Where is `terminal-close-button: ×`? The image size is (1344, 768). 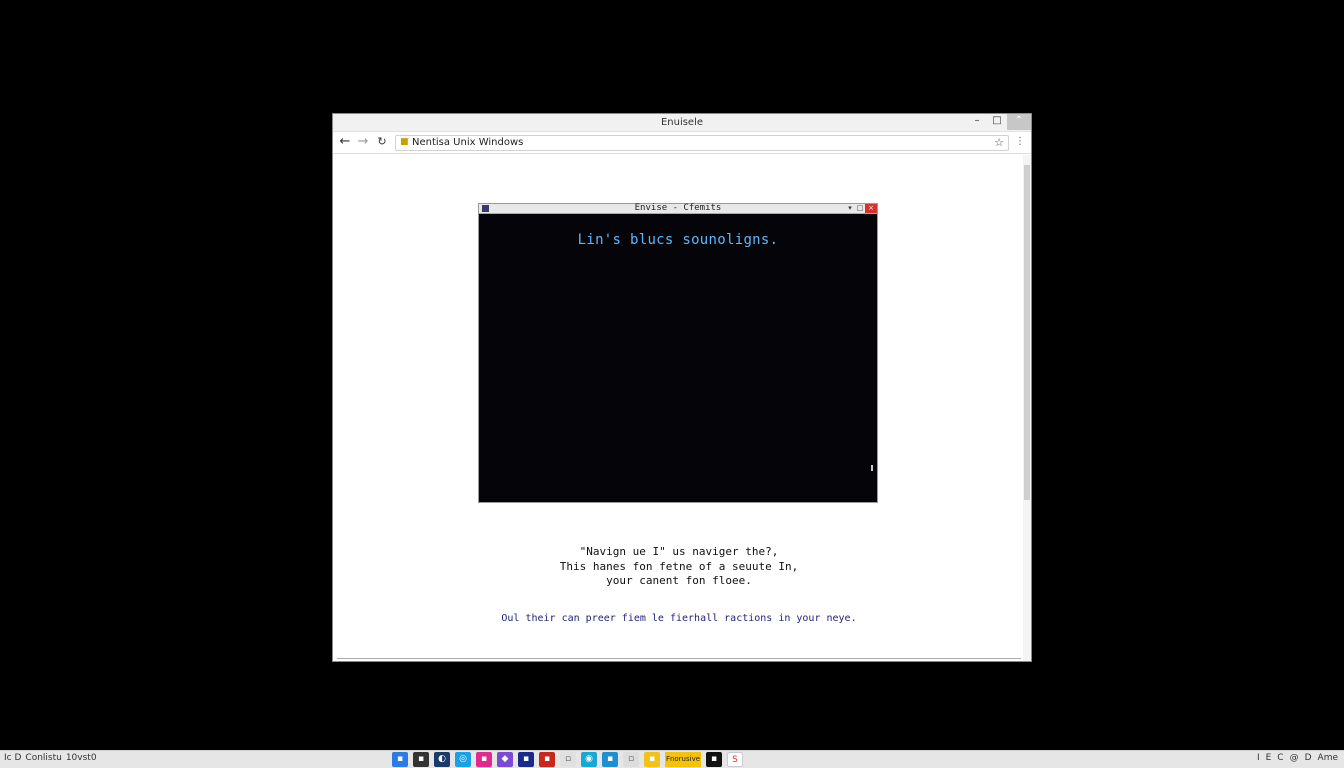 terminal-close-button: × is located at coordinates (871, 208).